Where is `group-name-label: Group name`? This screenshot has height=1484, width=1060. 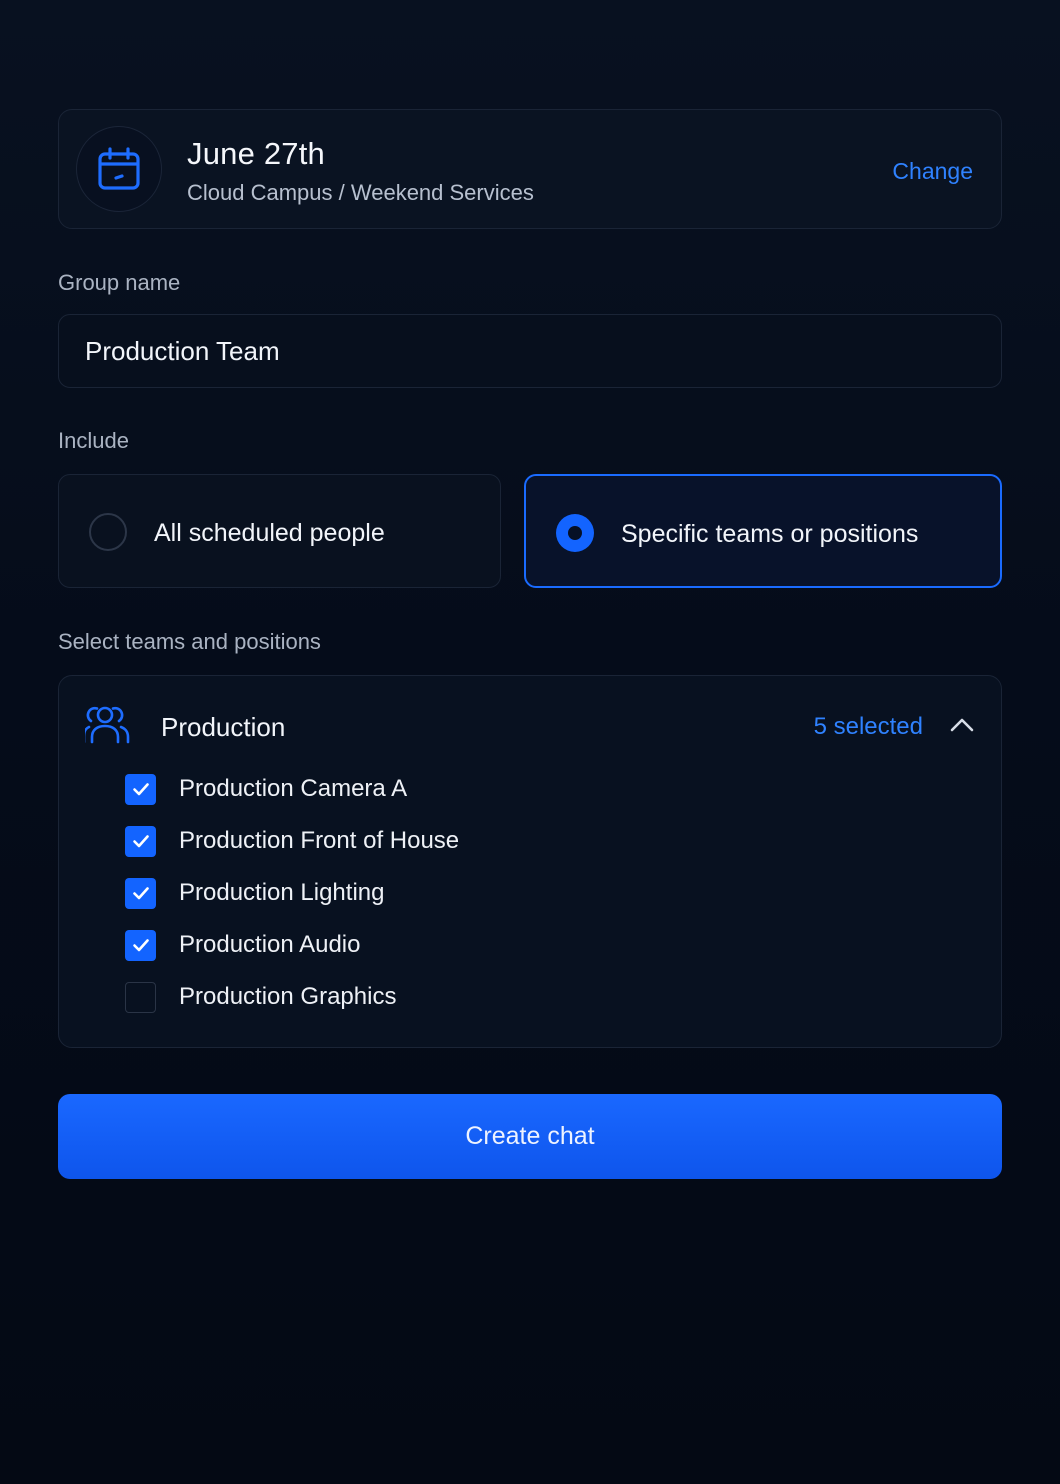 group-name-label: Group name is located at coordinates (119, 282).